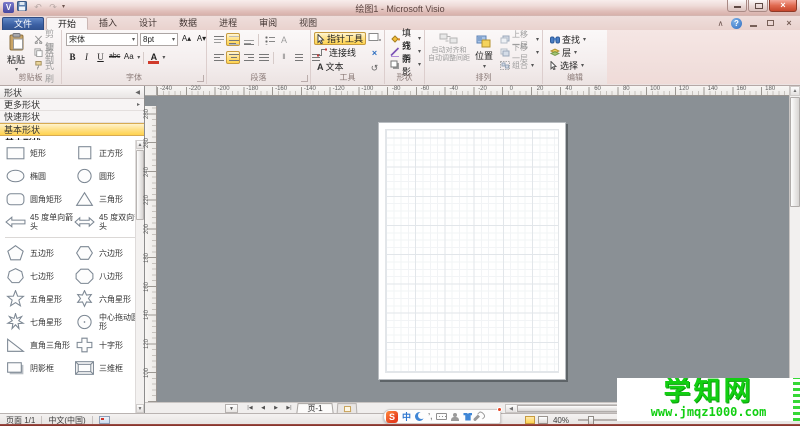 This screenshot has height=426, width=800. What do you see at coordinates (269, 39) in the screenshot?
I see `bullets-button` at bounding box center [269, 39].